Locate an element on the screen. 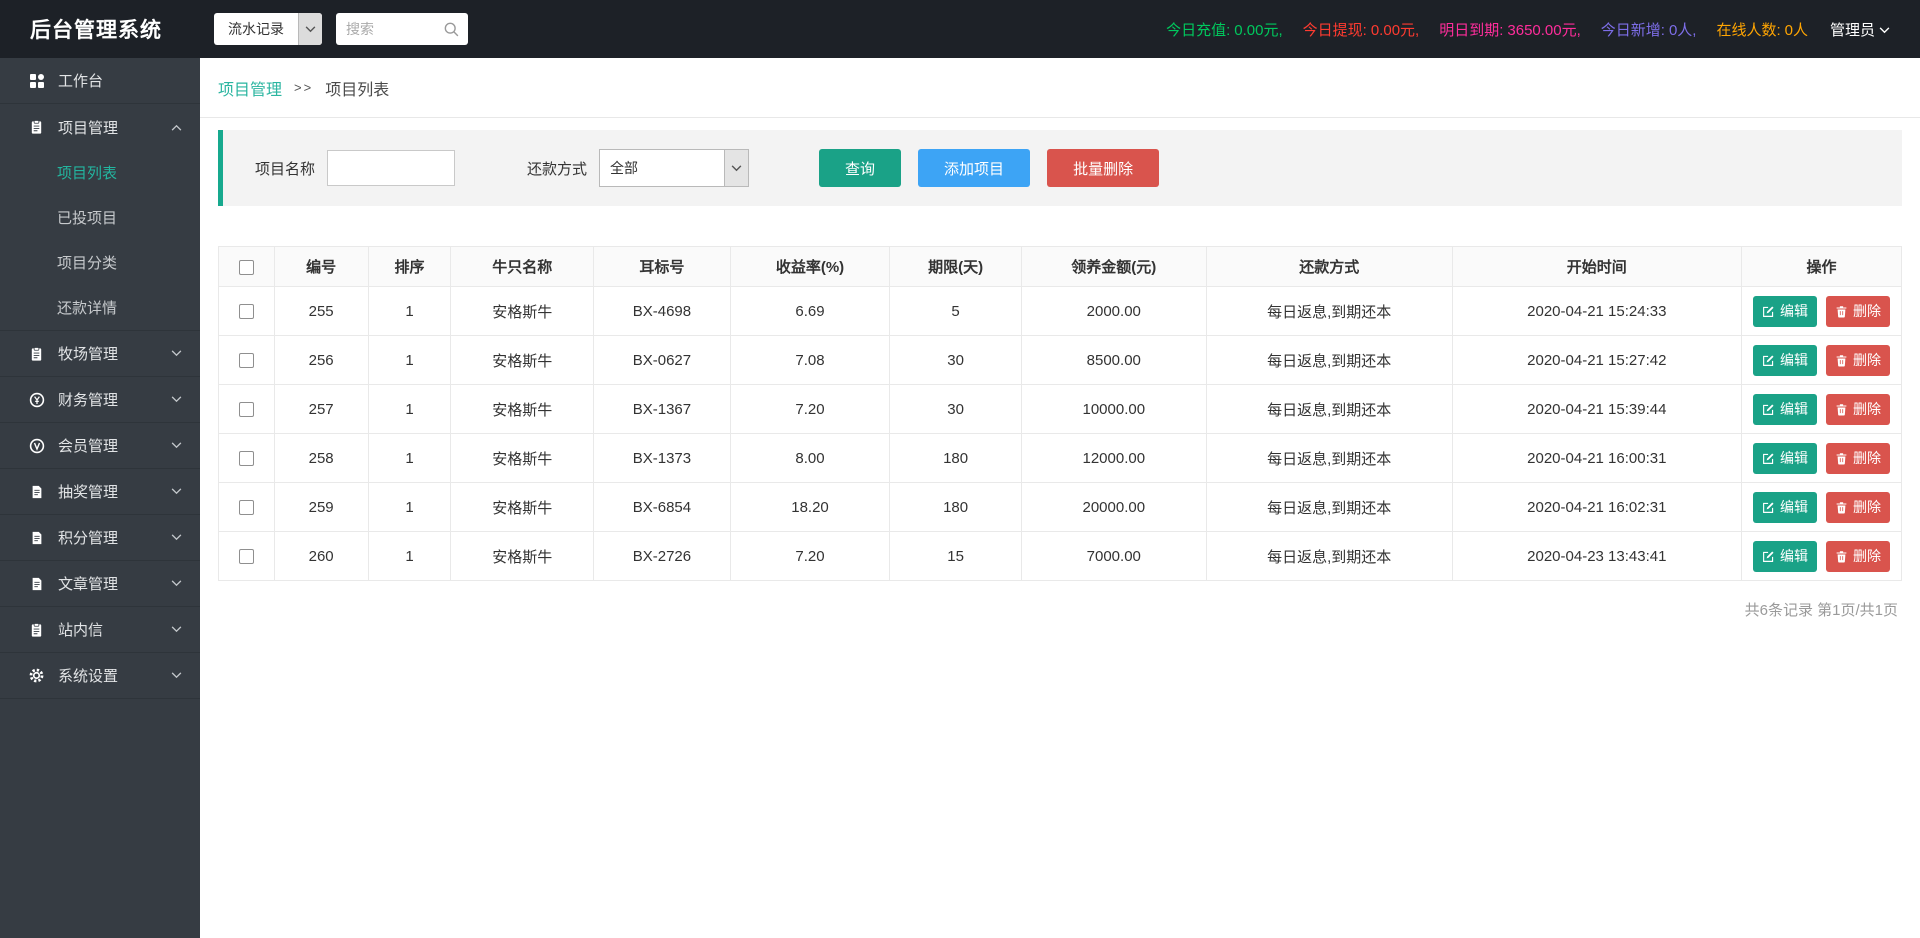  col-yield-rate: 收益率(%) is located at coordinates (810, 266).